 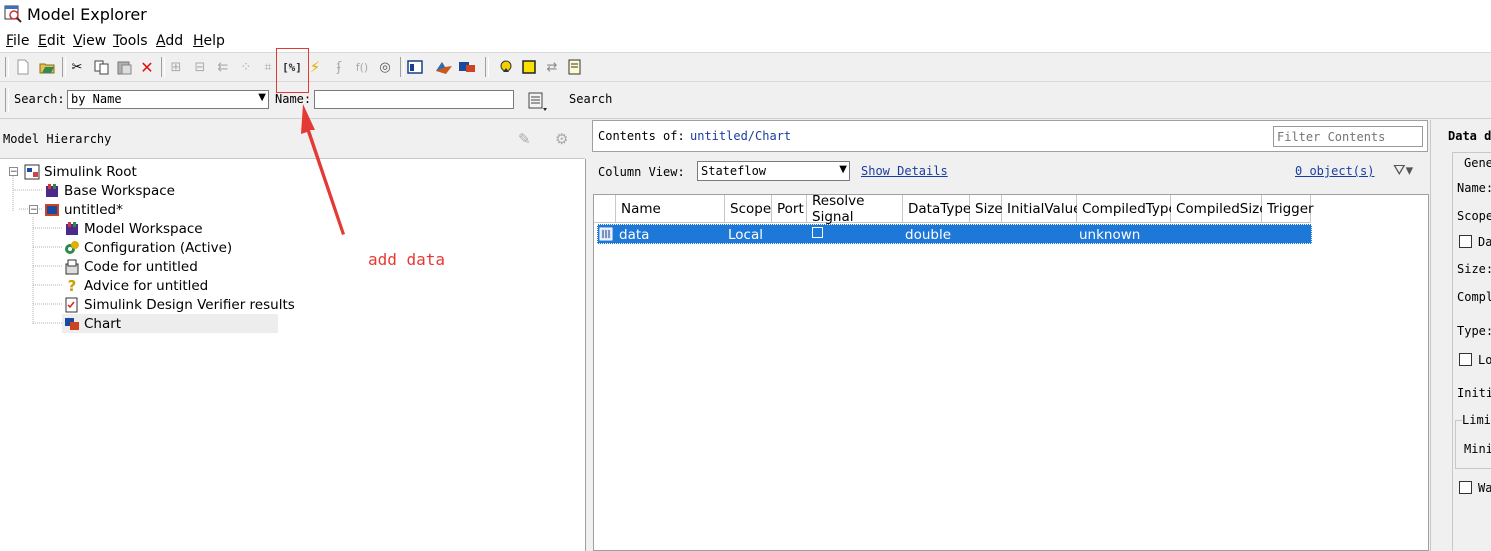 What do you see at coordinates (1477, 163) in the screenshot?
I see `general-tab: Gene` at bounding box center [1477, 163].